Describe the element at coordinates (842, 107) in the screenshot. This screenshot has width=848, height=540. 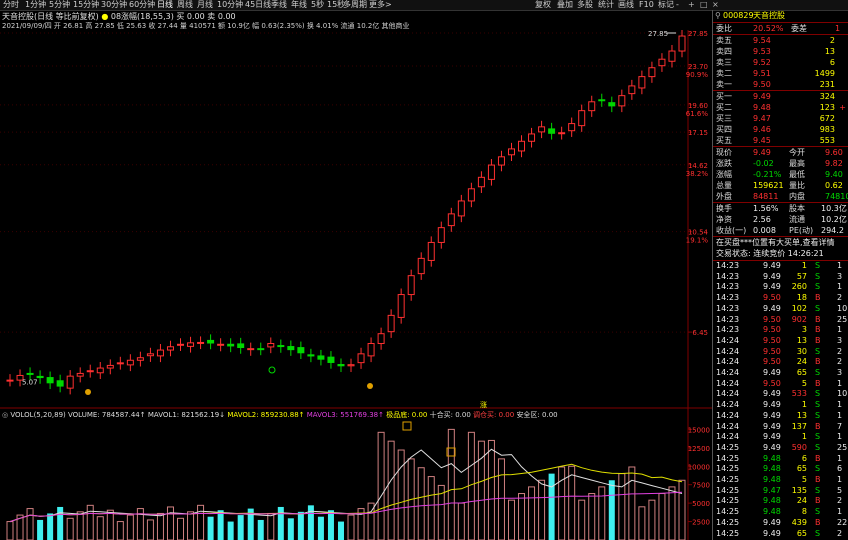
I see `bid-change-flag: +` at that location.